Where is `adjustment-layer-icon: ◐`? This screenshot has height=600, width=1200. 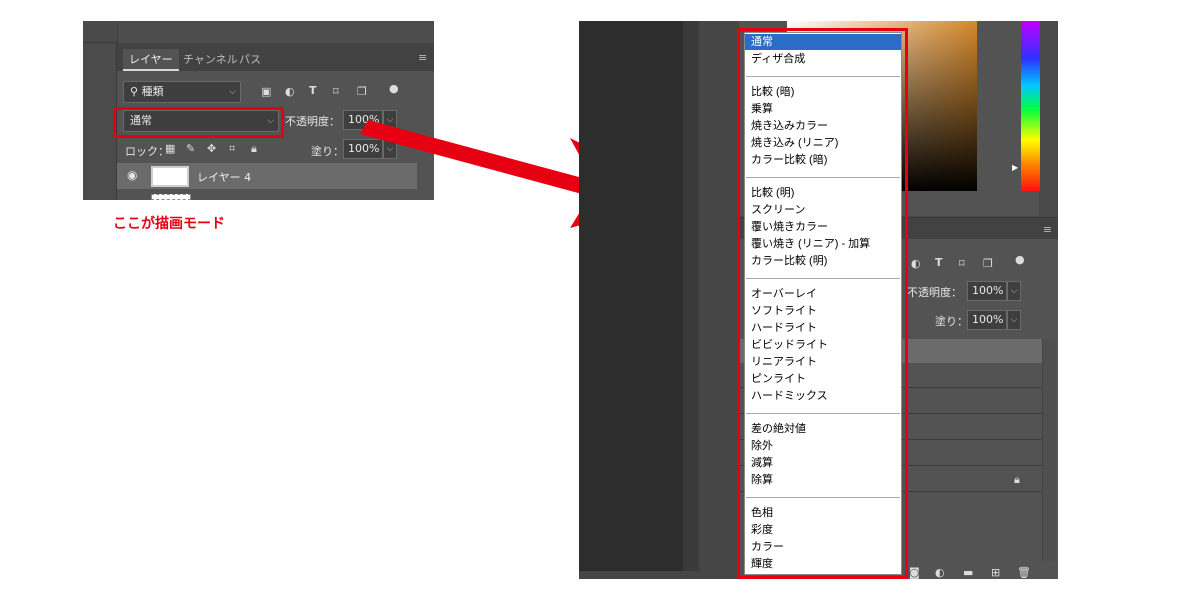
adjustment-layer-icon: ◐ is located at coordinates (940, 572).